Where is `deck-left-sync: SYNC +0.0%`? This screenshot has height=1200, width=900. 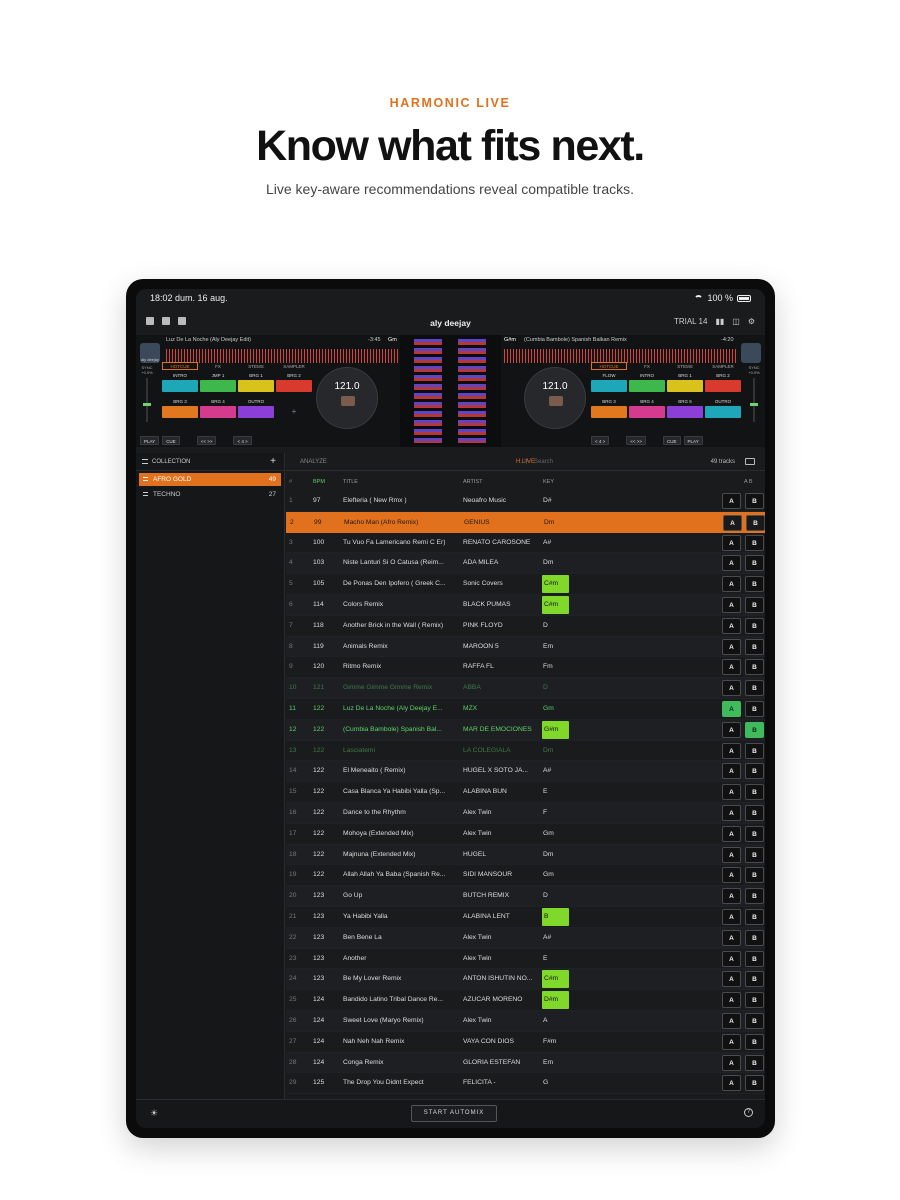 deck-left-sync: SYNC +0.0% is located at coordinates (147, 399).